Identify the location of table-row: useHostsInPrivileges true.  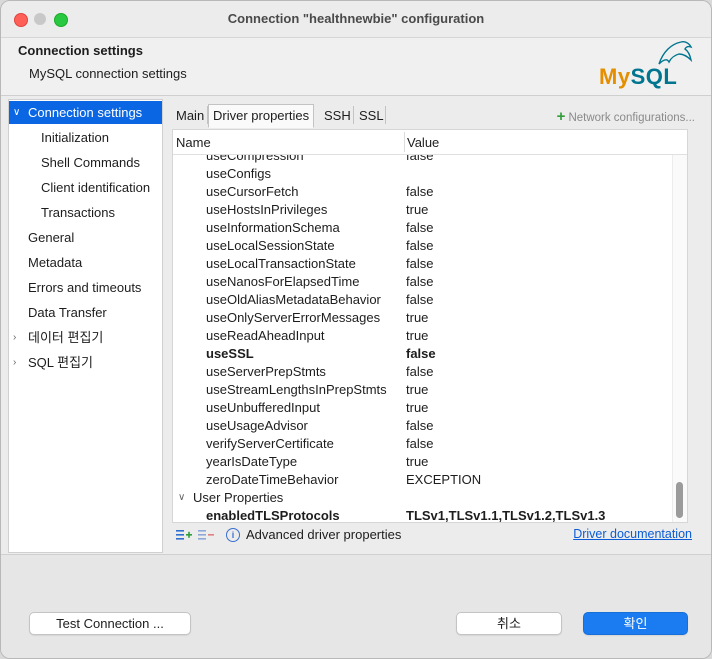
(422, 210).